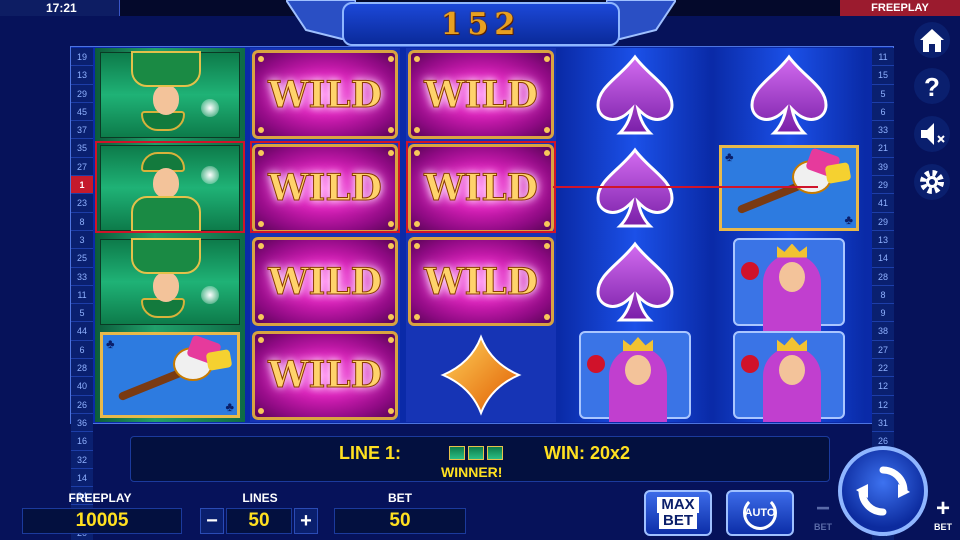 The height and width of the screenshot is (540, 960). I want to click on payline-number: 31, so click(883, 423).